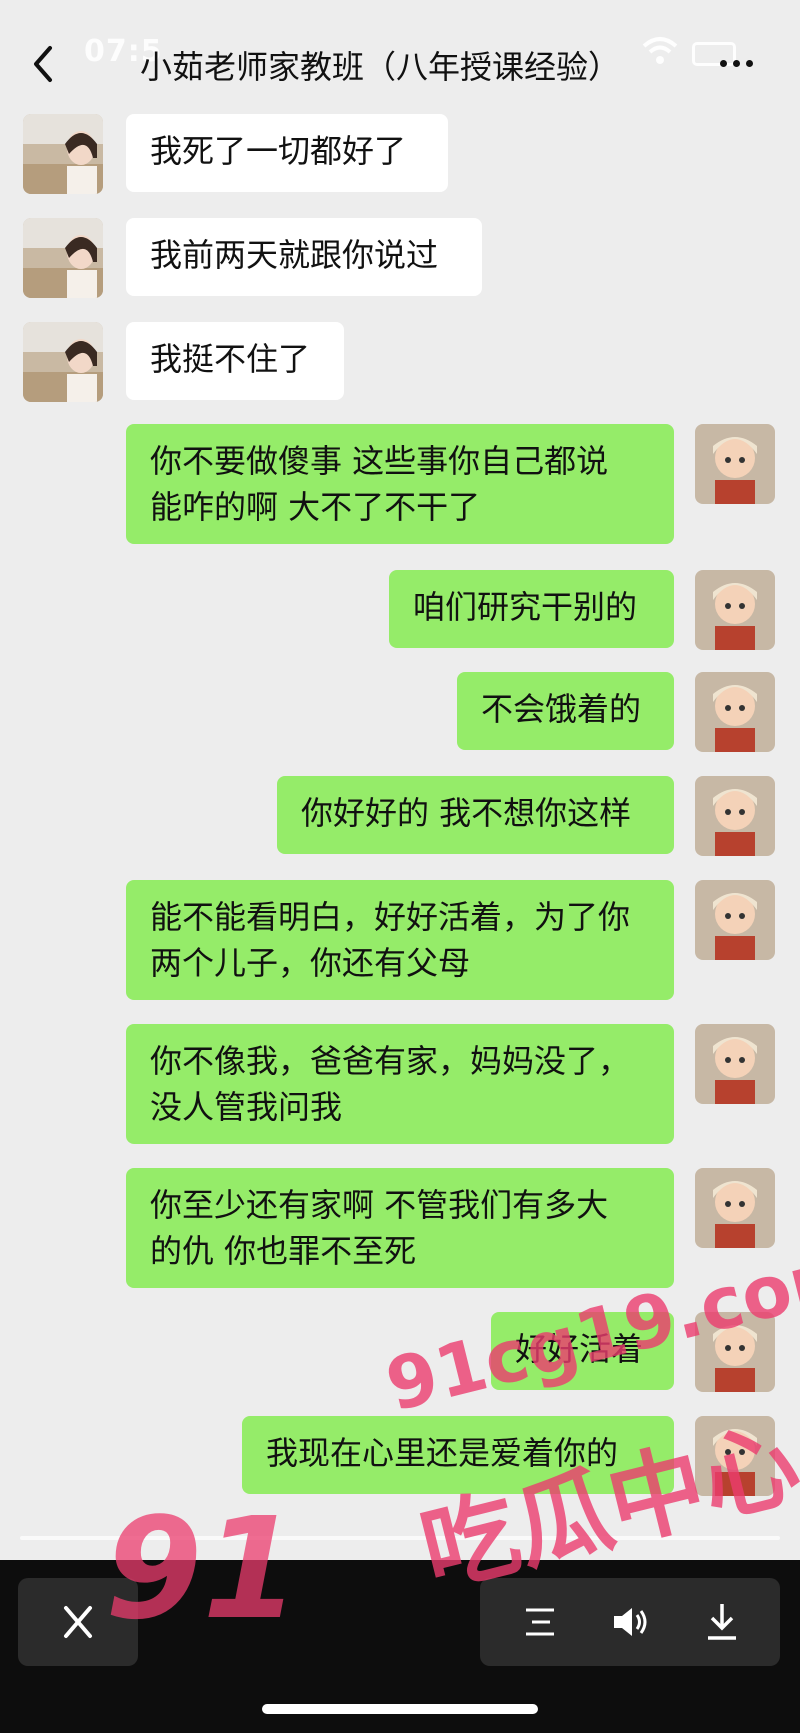 The height and width of the screenshot is (1733, 800). What do you see at coordinates (202, 1569) in the screenshot?
I see `watermark-number: 91` at bounding box center [202, 1569].